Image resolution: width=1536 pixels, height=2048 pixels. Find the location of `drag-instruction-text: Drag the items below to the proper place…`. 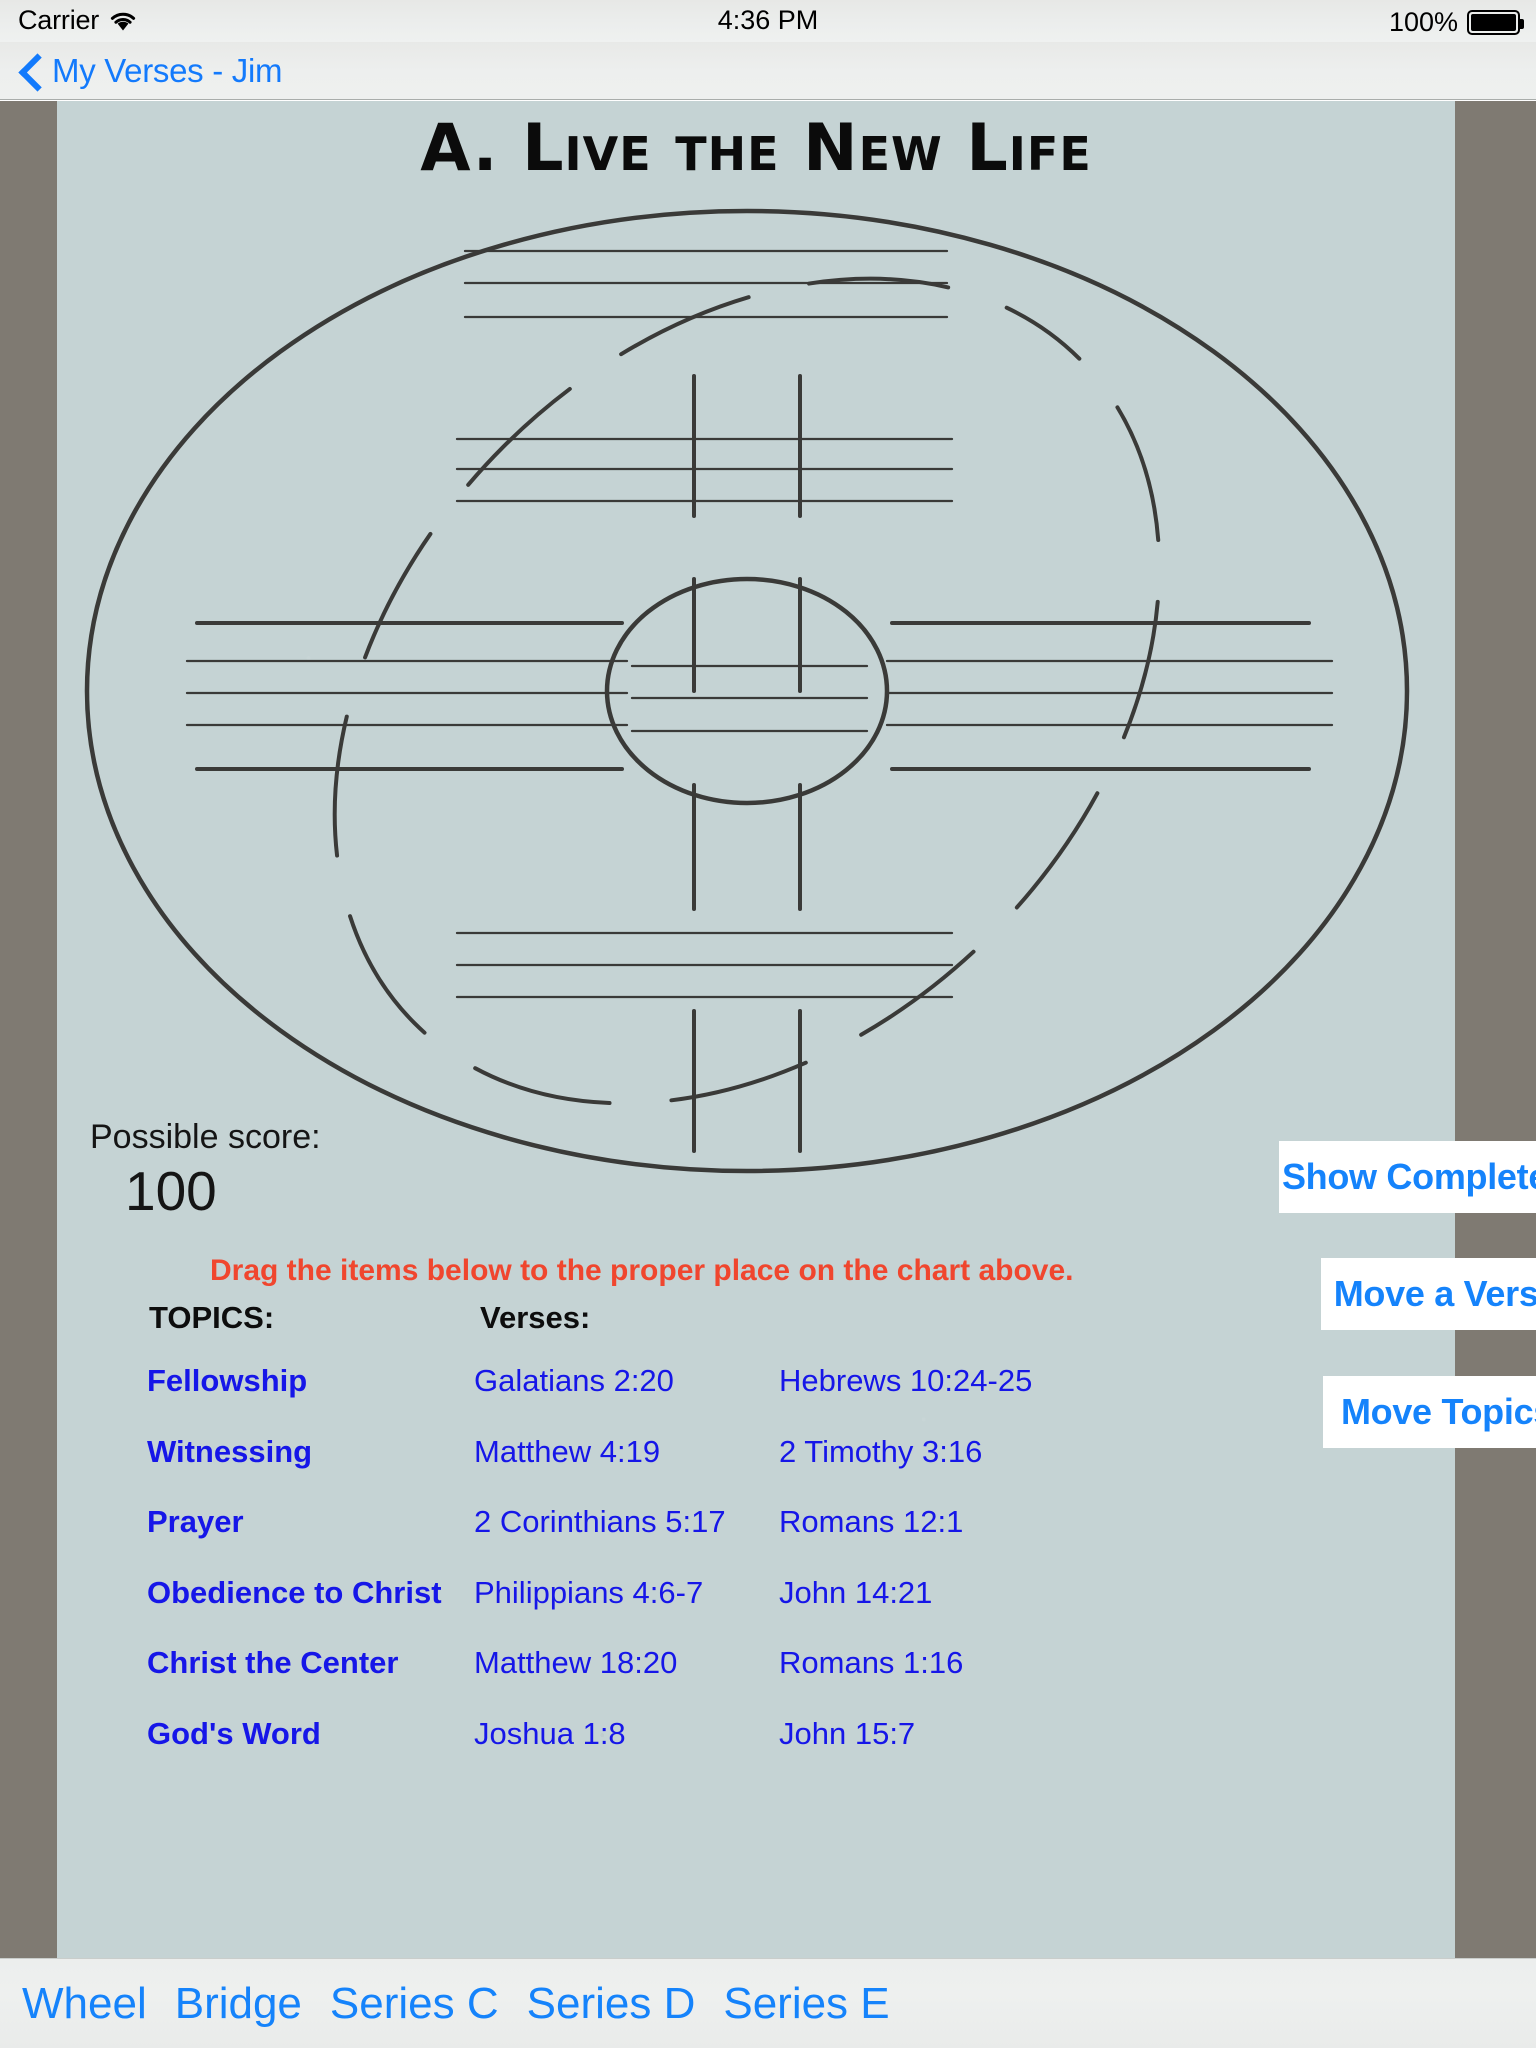

drag-instruction-text: Drag the items below to the proper place… is located at coordinates (642, 1270).